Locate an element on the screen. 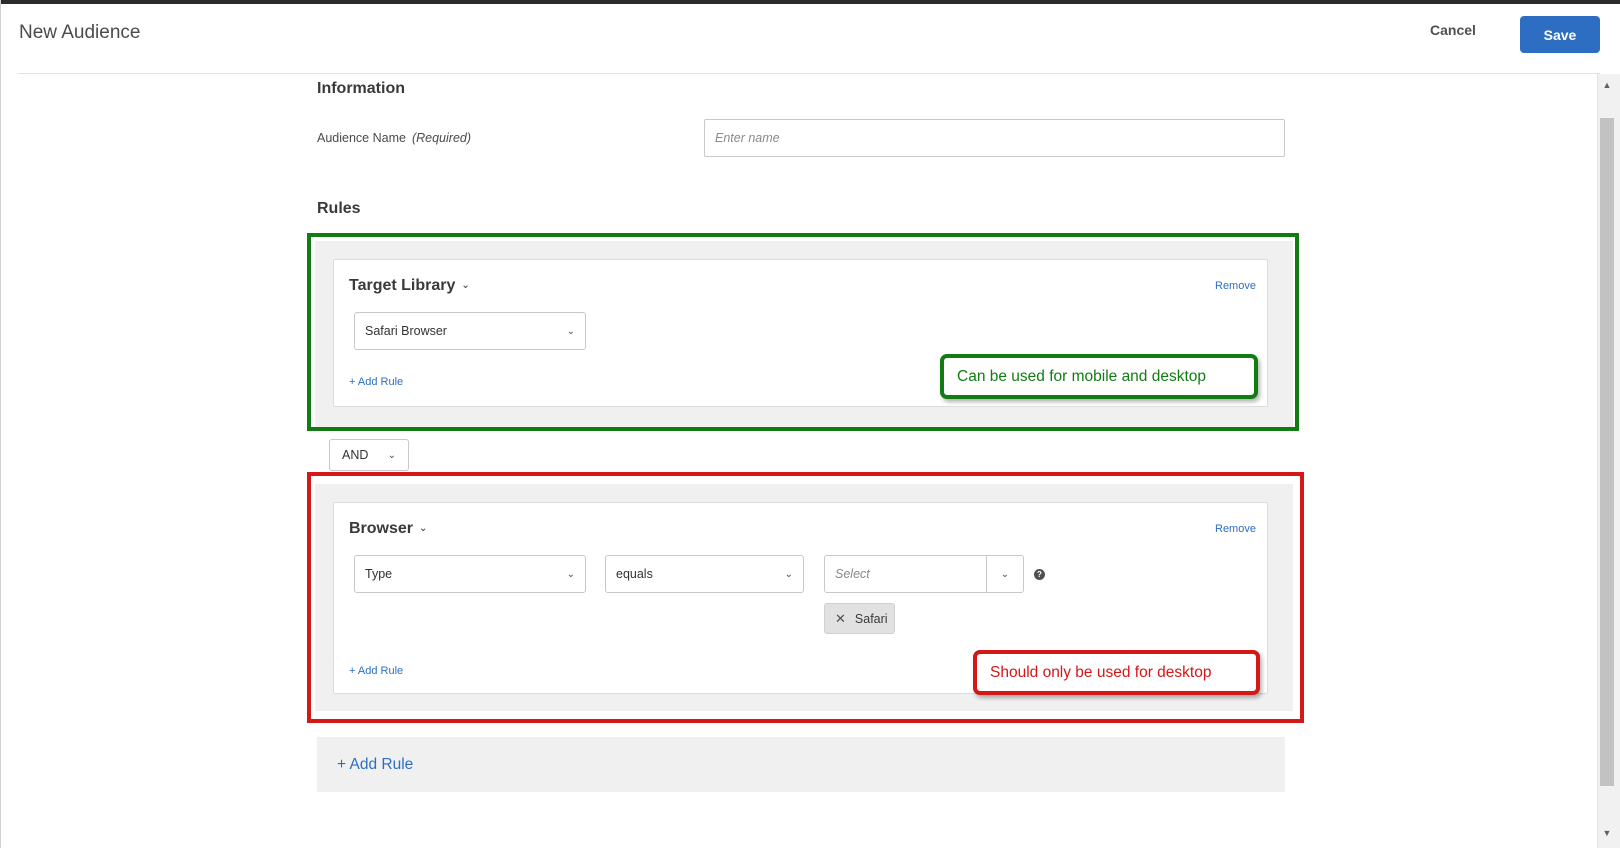 The image size is (1620, 848). add-rule-label: + Add Rule is located at coordinates (375, 764).